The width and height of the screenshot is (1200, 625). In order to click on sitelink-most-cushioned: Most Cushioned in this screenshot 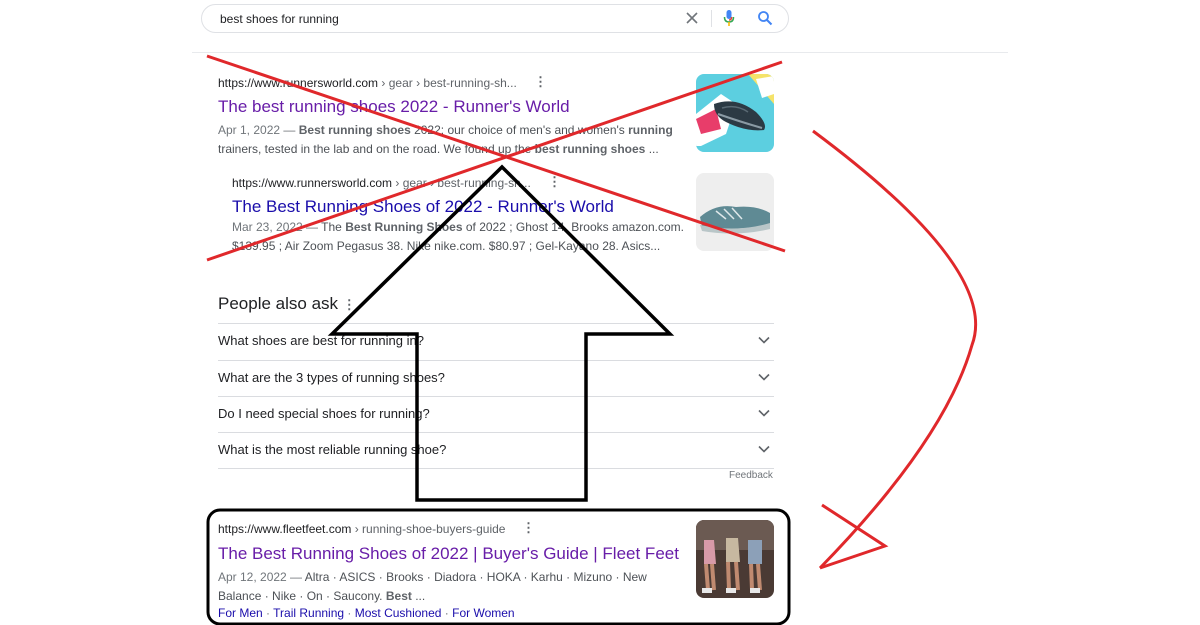, I will do `click(398, 613)`.